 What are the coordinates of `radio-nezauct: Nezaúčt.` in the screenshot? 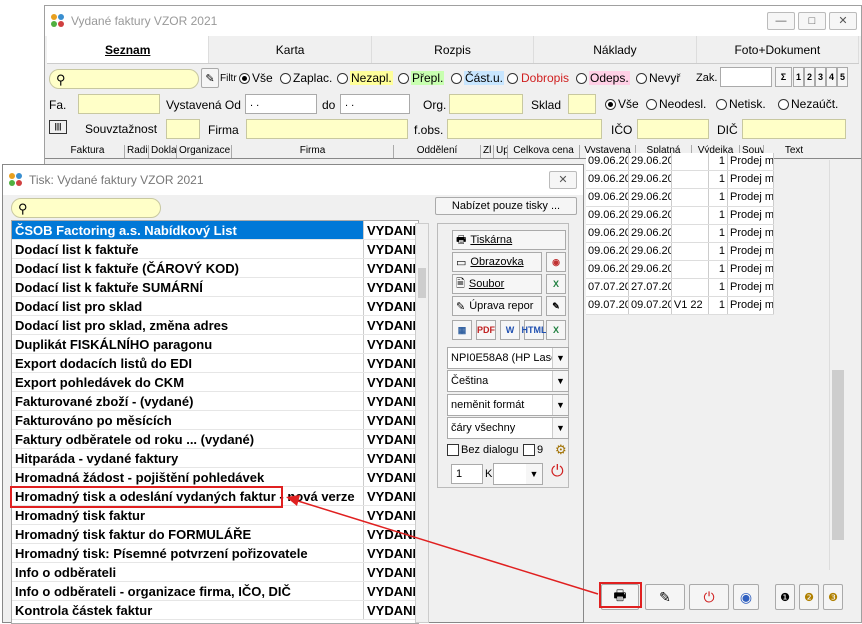 It's located at (808, 104).